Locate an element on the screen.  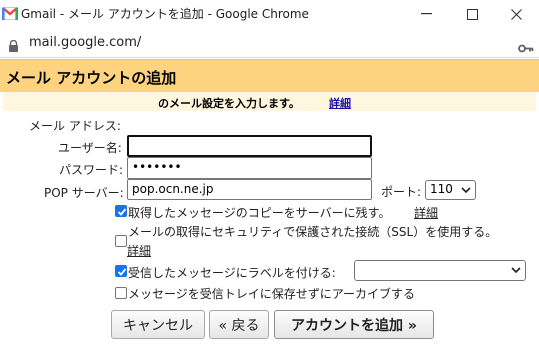
dialog-header: メール アカウントの追加 is located at coordinates (269, 75).